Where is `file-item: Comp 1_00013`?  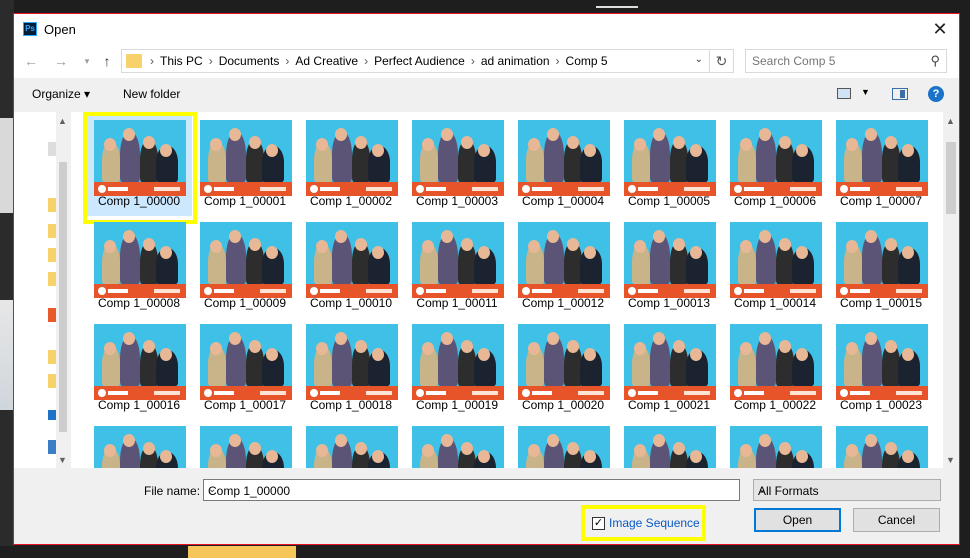
file-item: Comp 1_00013 is located at coordinates (669, 267).